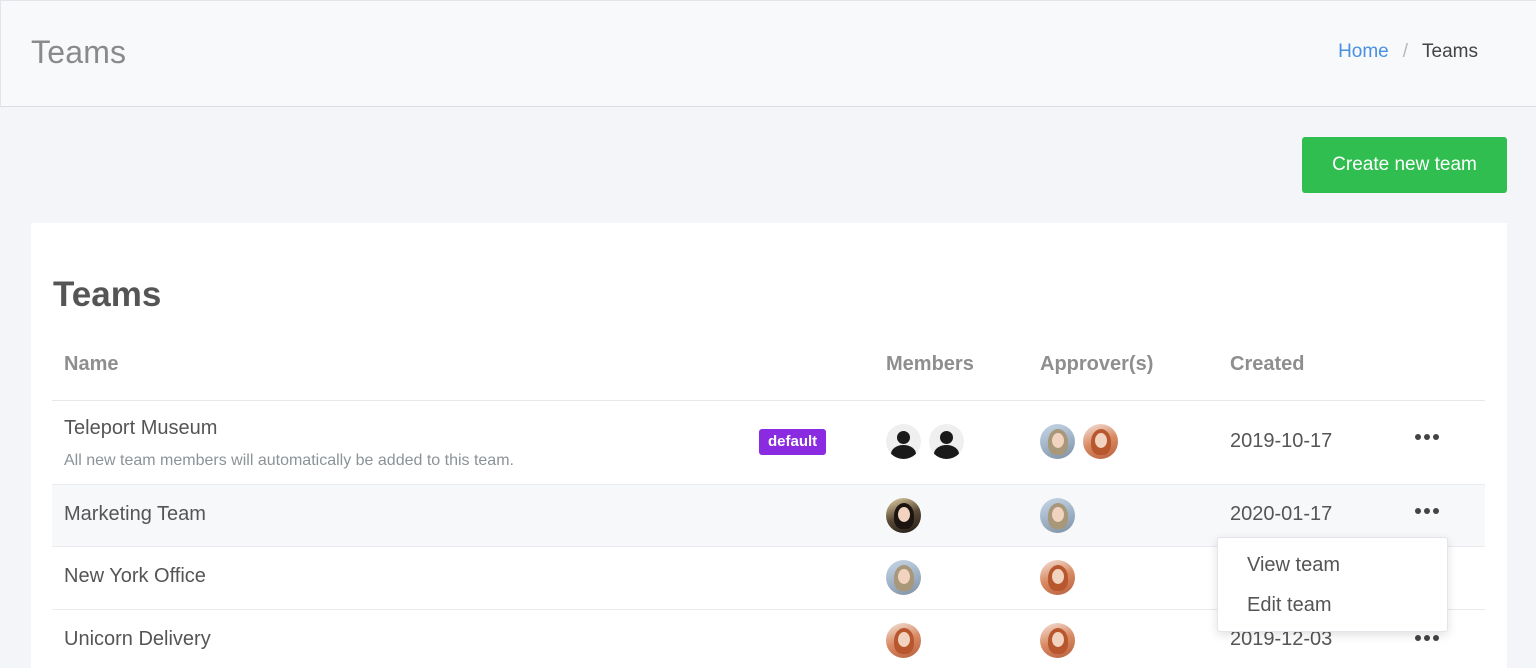  Describe the element at coordinates (79, 52) in the screenshot. I see `page-title: Teams` at that location.